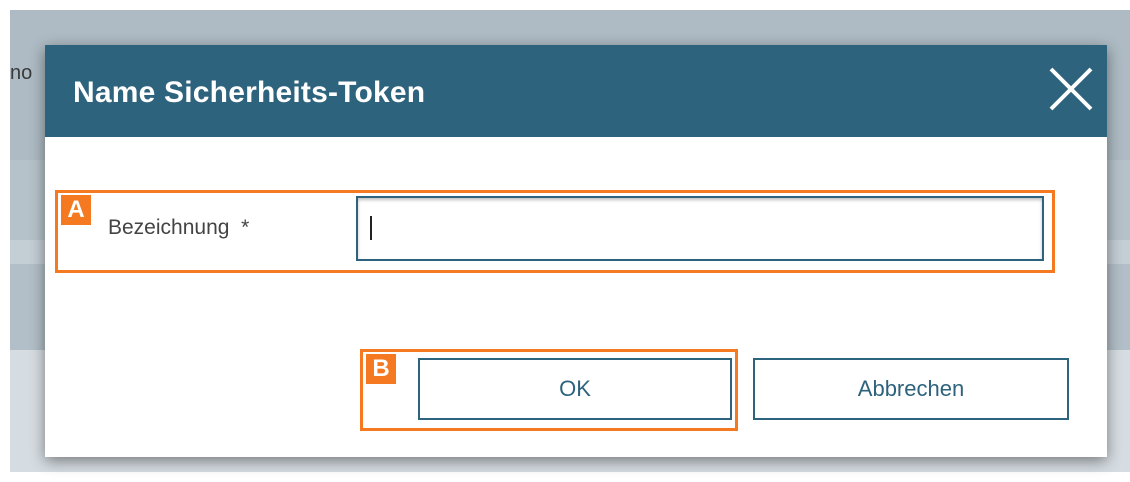 Image resolution: width=1130 pixels, height=482 pixels. What do you see at coordinates (76, 210) in the screenshot?
I see `annotation-badge-a: A` at bounding box center [76, 210].